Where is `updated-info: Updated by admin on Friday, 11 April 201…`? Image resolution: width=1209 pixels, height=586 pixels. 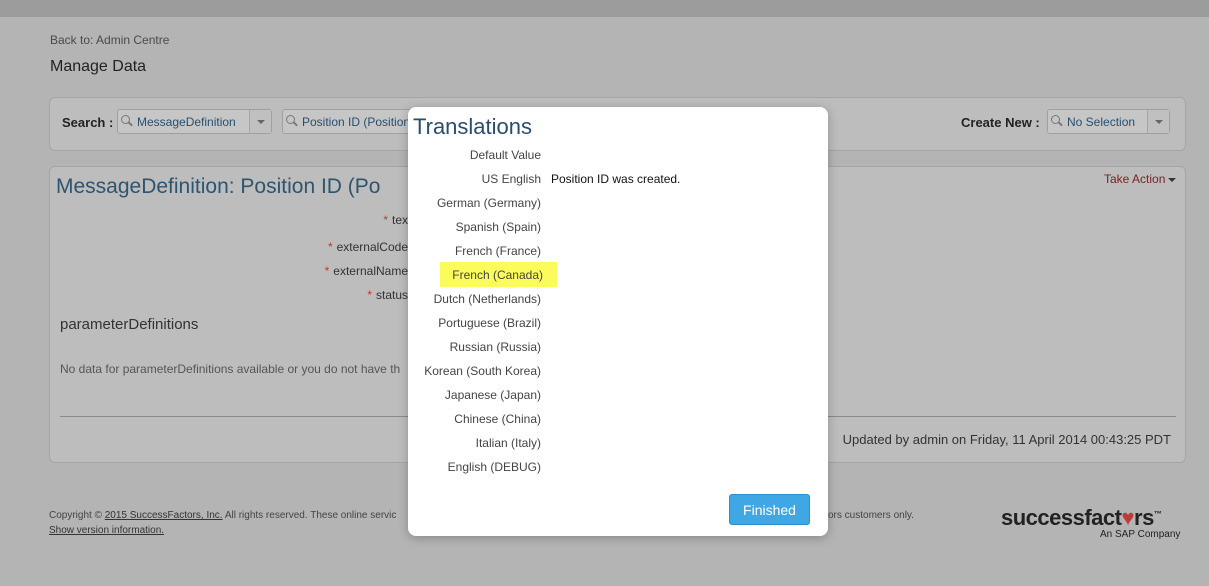 updated-info: Updated by admin on Friday, 11 April 201… is located at coordinates (1006, 439).